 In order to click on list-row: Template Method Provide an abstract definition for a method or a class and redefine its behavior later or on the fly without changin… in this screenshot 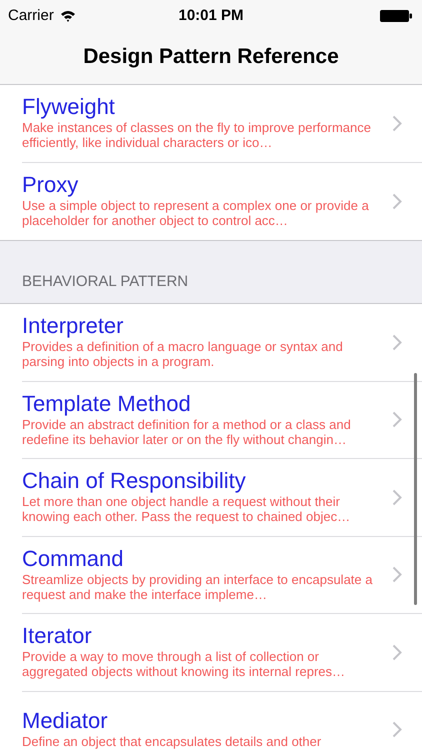, I will do `click(211, 420)`.